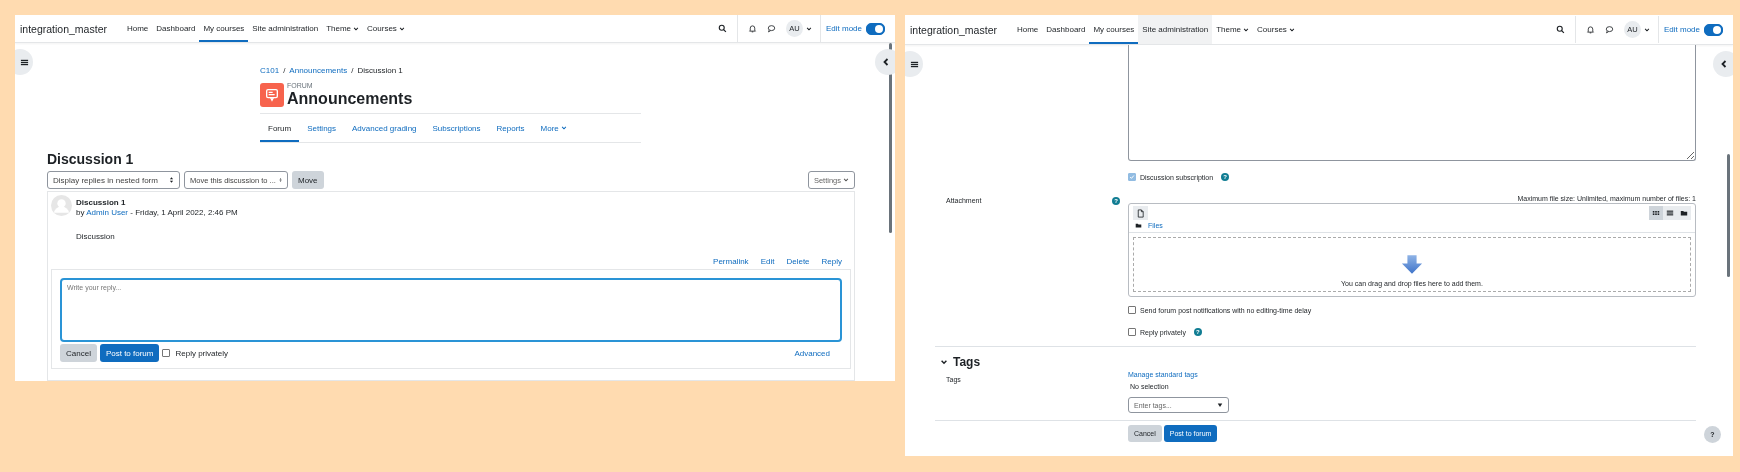  Describe the element at coordinates (1315, 357) in the screenshot. I see `section-header: Tags` at that location.